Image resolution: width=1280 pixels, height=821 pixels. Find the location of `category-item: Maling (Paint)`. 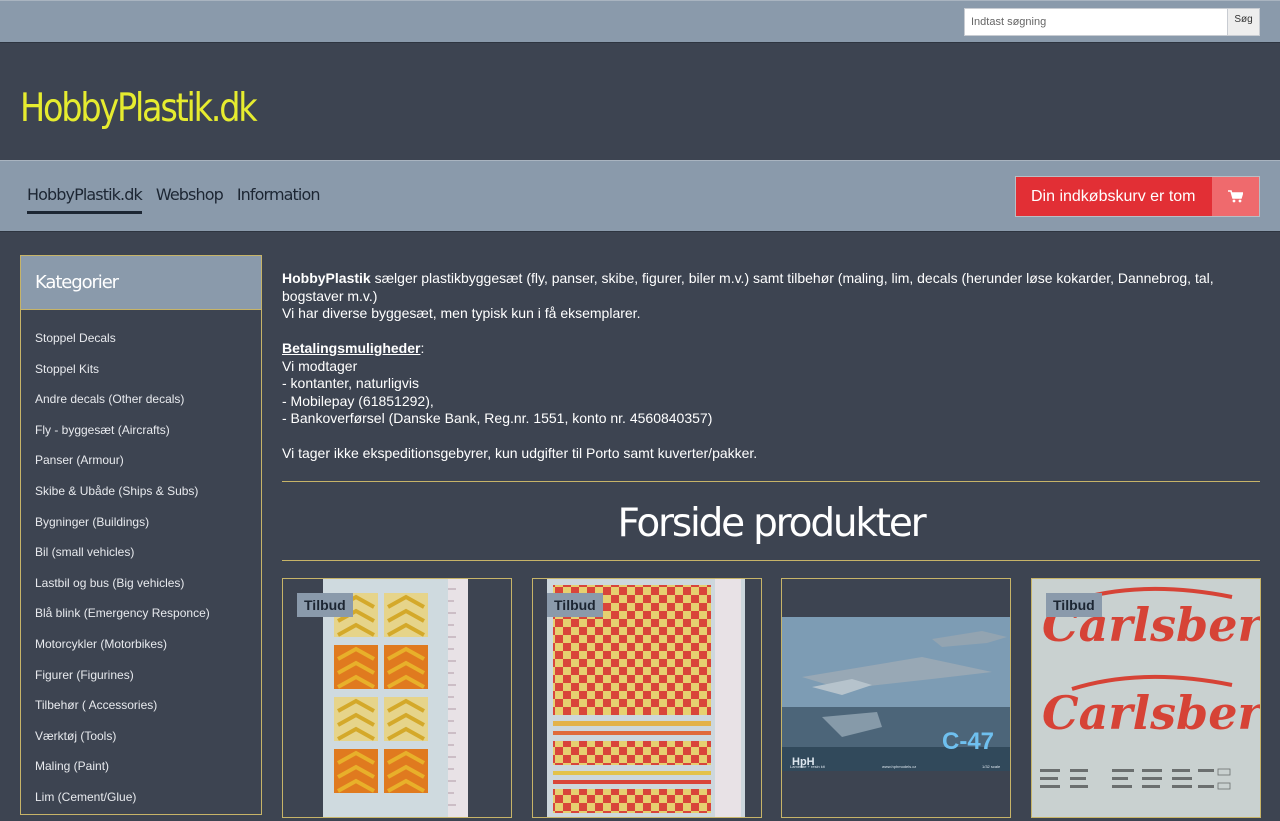

category-item: Maling (Paint) is located at coordinates (148, 774).